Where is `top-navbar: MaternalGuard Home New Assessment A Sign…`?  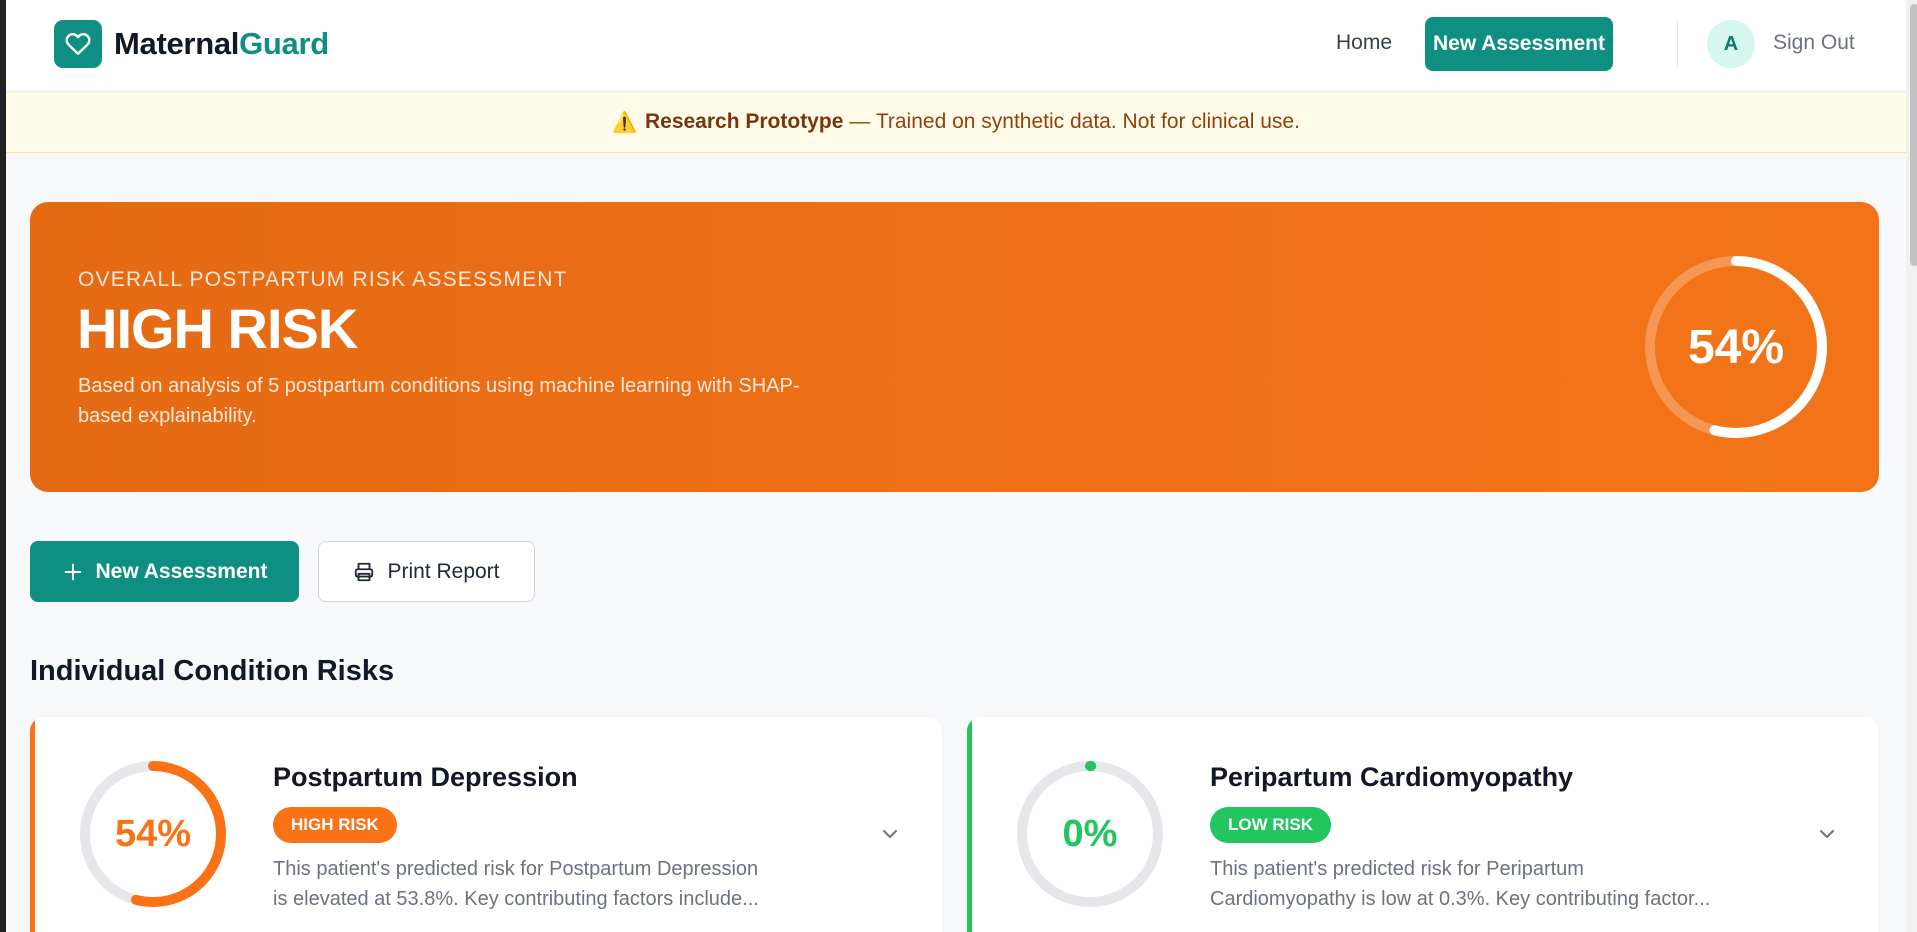
top-navbar: MaternalGuard Home New Assessment A Sign… is located at coordinates (956, 46).